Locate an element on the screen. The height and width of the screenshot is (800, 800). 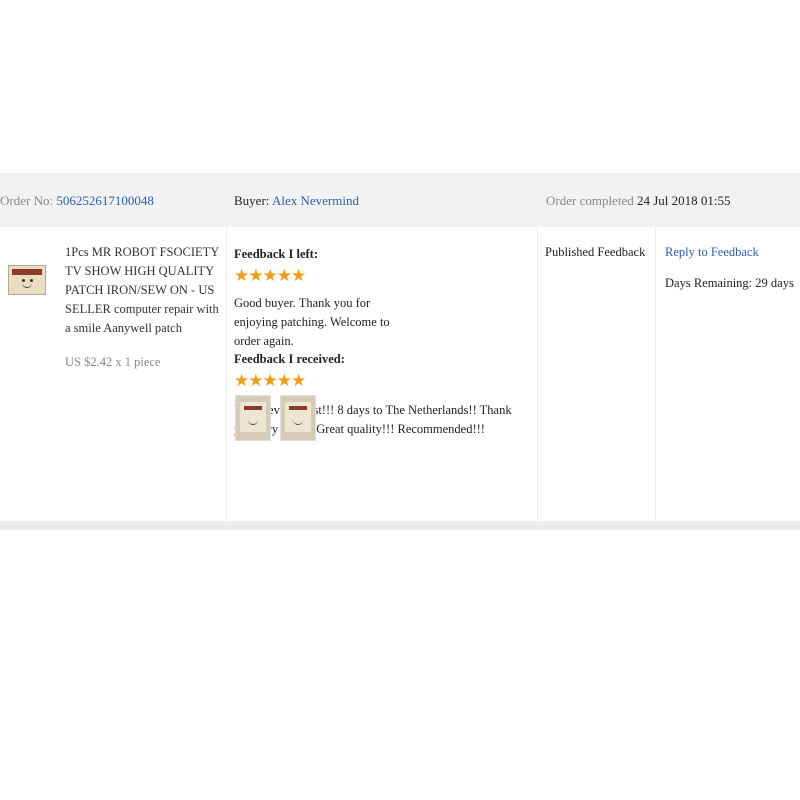
order-completed-date: 24 Jul 2018 01:55 is located at coordinates (683, 200).